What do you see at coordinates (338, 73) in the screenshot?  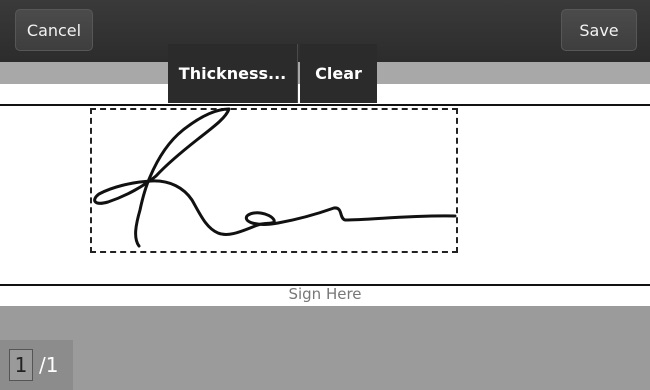 I see `clear-menu-item: Clear` at bounding box center [338, 73].